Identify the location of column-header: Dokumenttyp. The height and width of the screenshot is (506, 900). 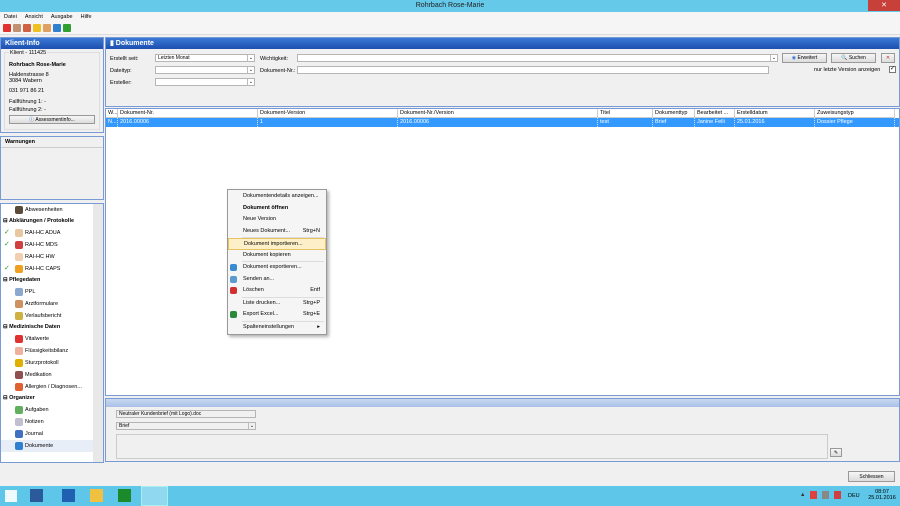
(674, 113).